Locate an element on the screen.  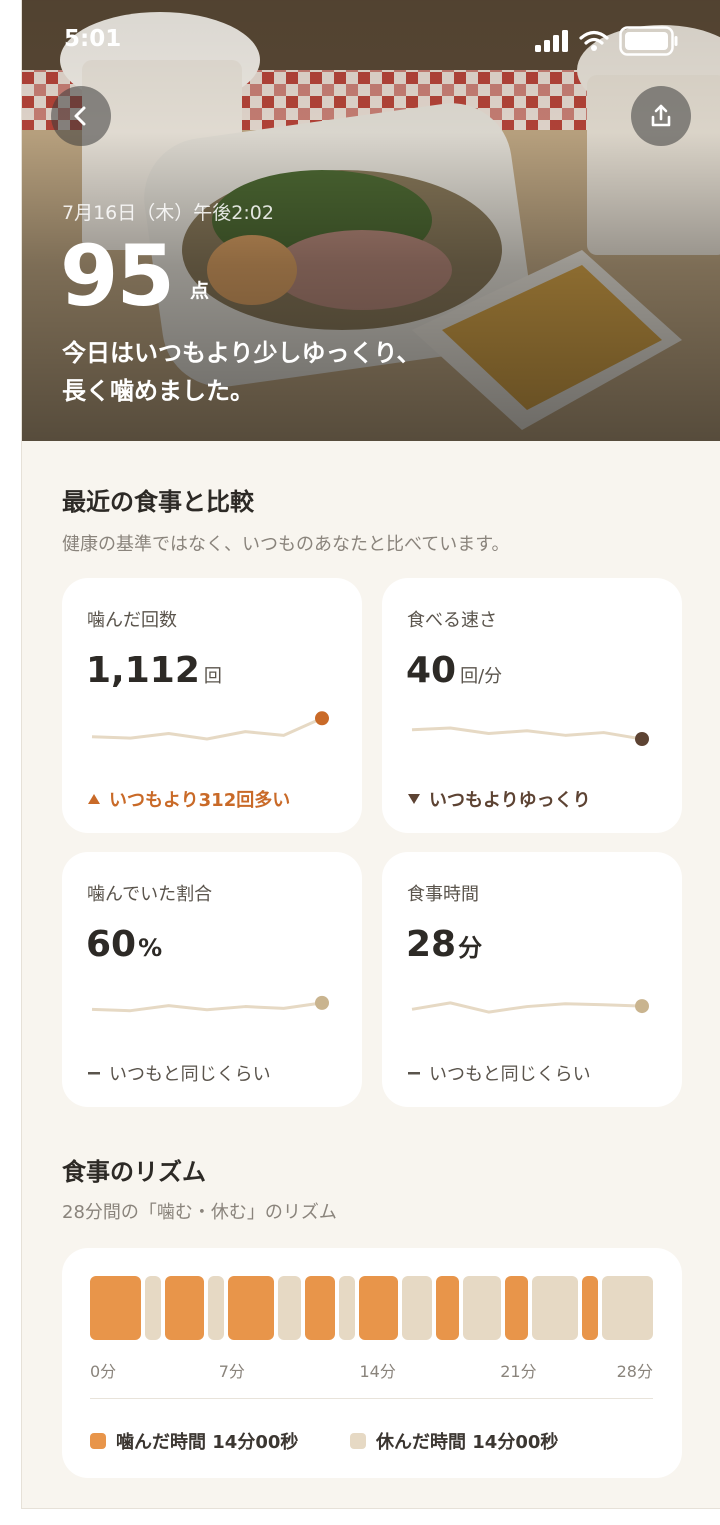
card-value: 60% is located at coordinates (124, 944).